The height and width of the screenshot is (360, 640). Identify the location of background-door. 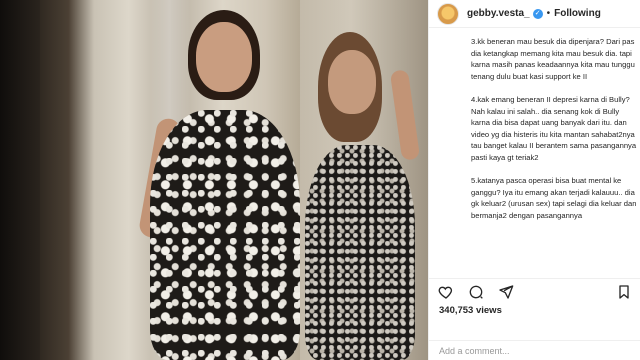
(20, 180).